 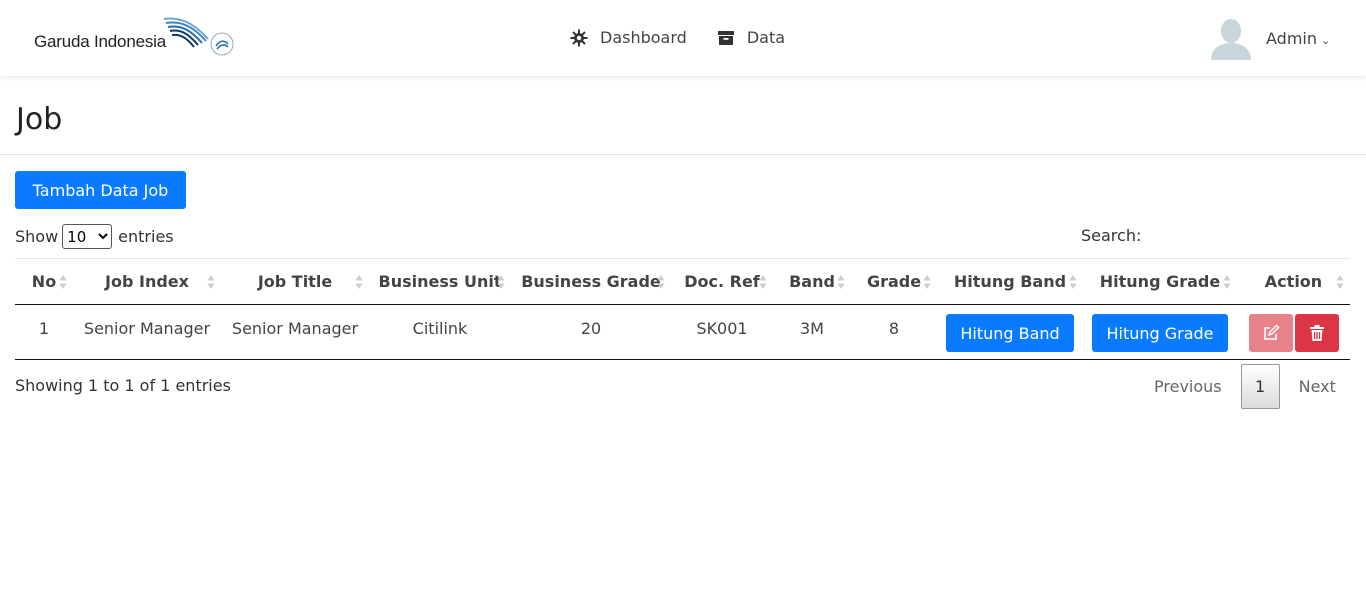 I want to click on cell-action, so click(x=1293, y=332).